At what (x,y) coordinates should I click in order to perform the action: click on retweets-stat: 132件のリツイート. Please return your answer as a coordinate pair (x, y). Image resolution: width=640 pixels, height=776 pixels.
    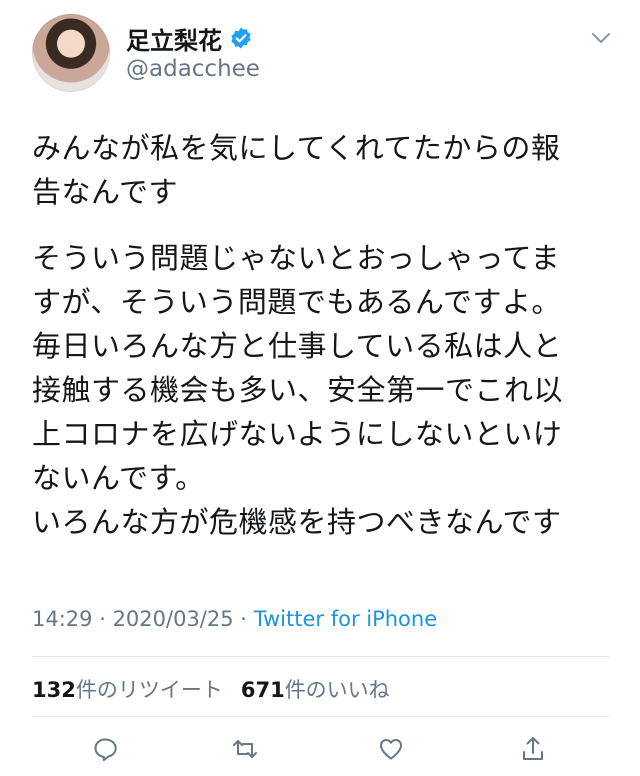
    Looking at the image, I should click on (127, 689).